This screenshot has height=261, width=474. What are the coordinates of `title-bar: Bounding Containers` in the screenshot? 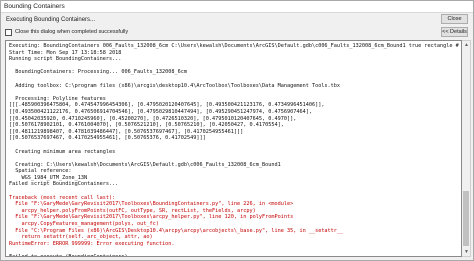 It's located at (237, 7).